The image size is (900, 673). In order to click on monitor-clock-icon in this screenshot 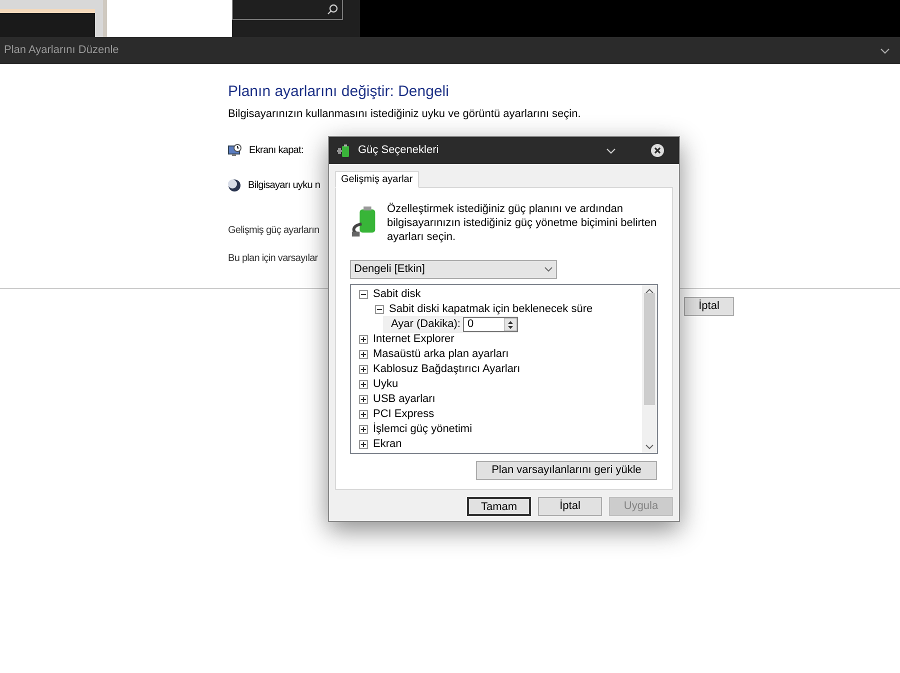, I will do `click(235, 150)`.